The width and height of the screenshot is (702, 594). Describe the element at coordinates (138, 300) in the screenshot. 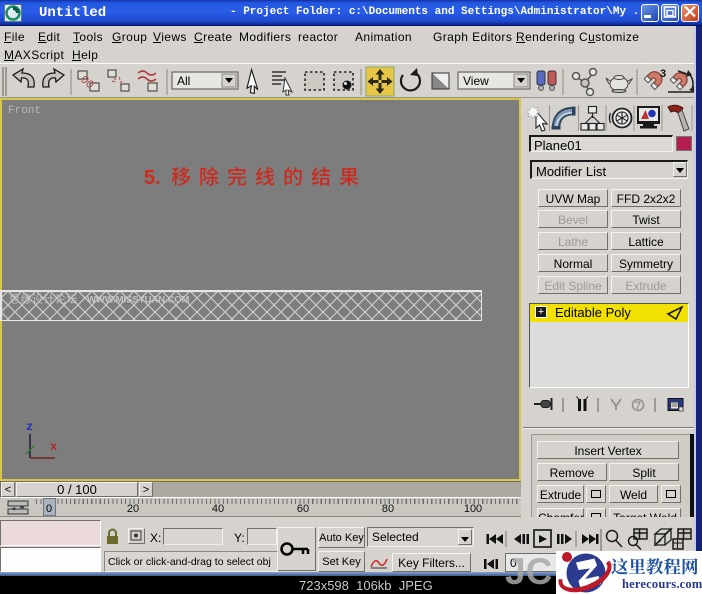

I see `svg-text: WWW.MISSYUAN.COM` at that location.